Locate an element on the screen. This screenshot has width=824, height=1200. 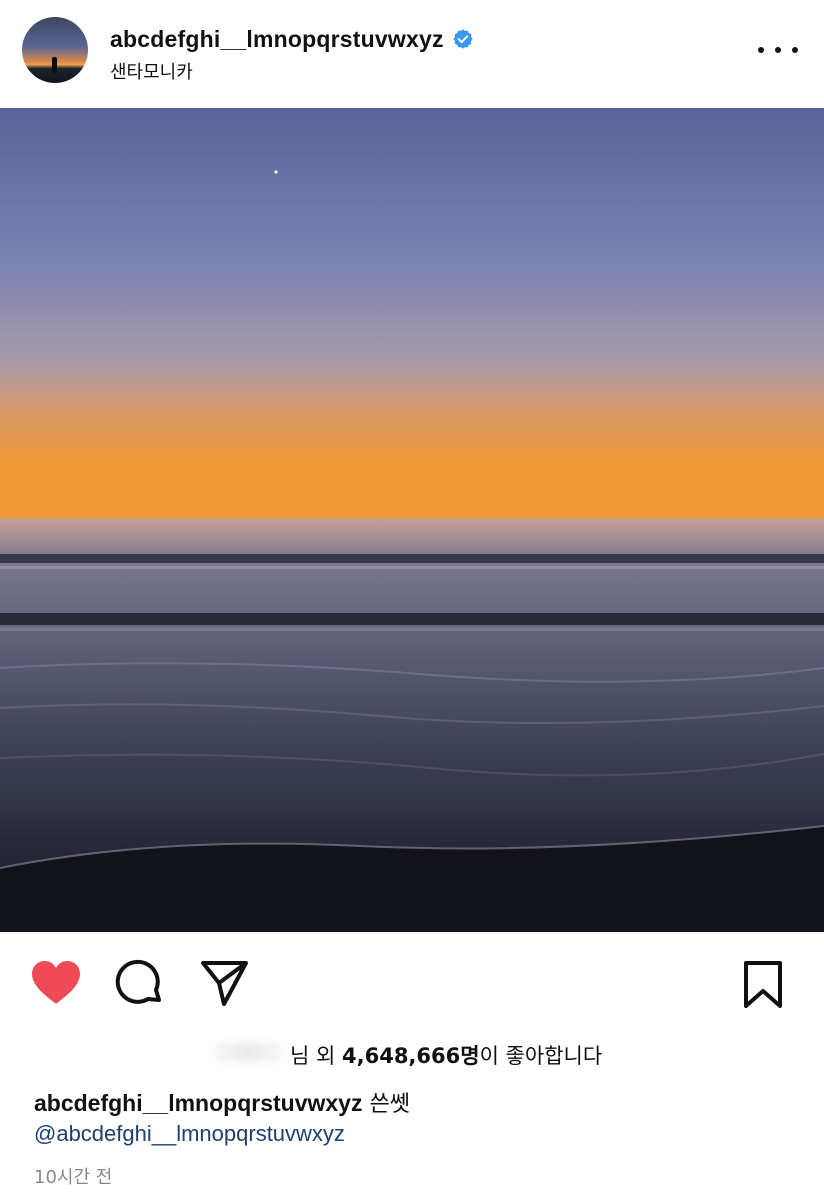
username-row: abcdefghi__lmnopqrstuvwxyz is located at coordinates (292, 39).